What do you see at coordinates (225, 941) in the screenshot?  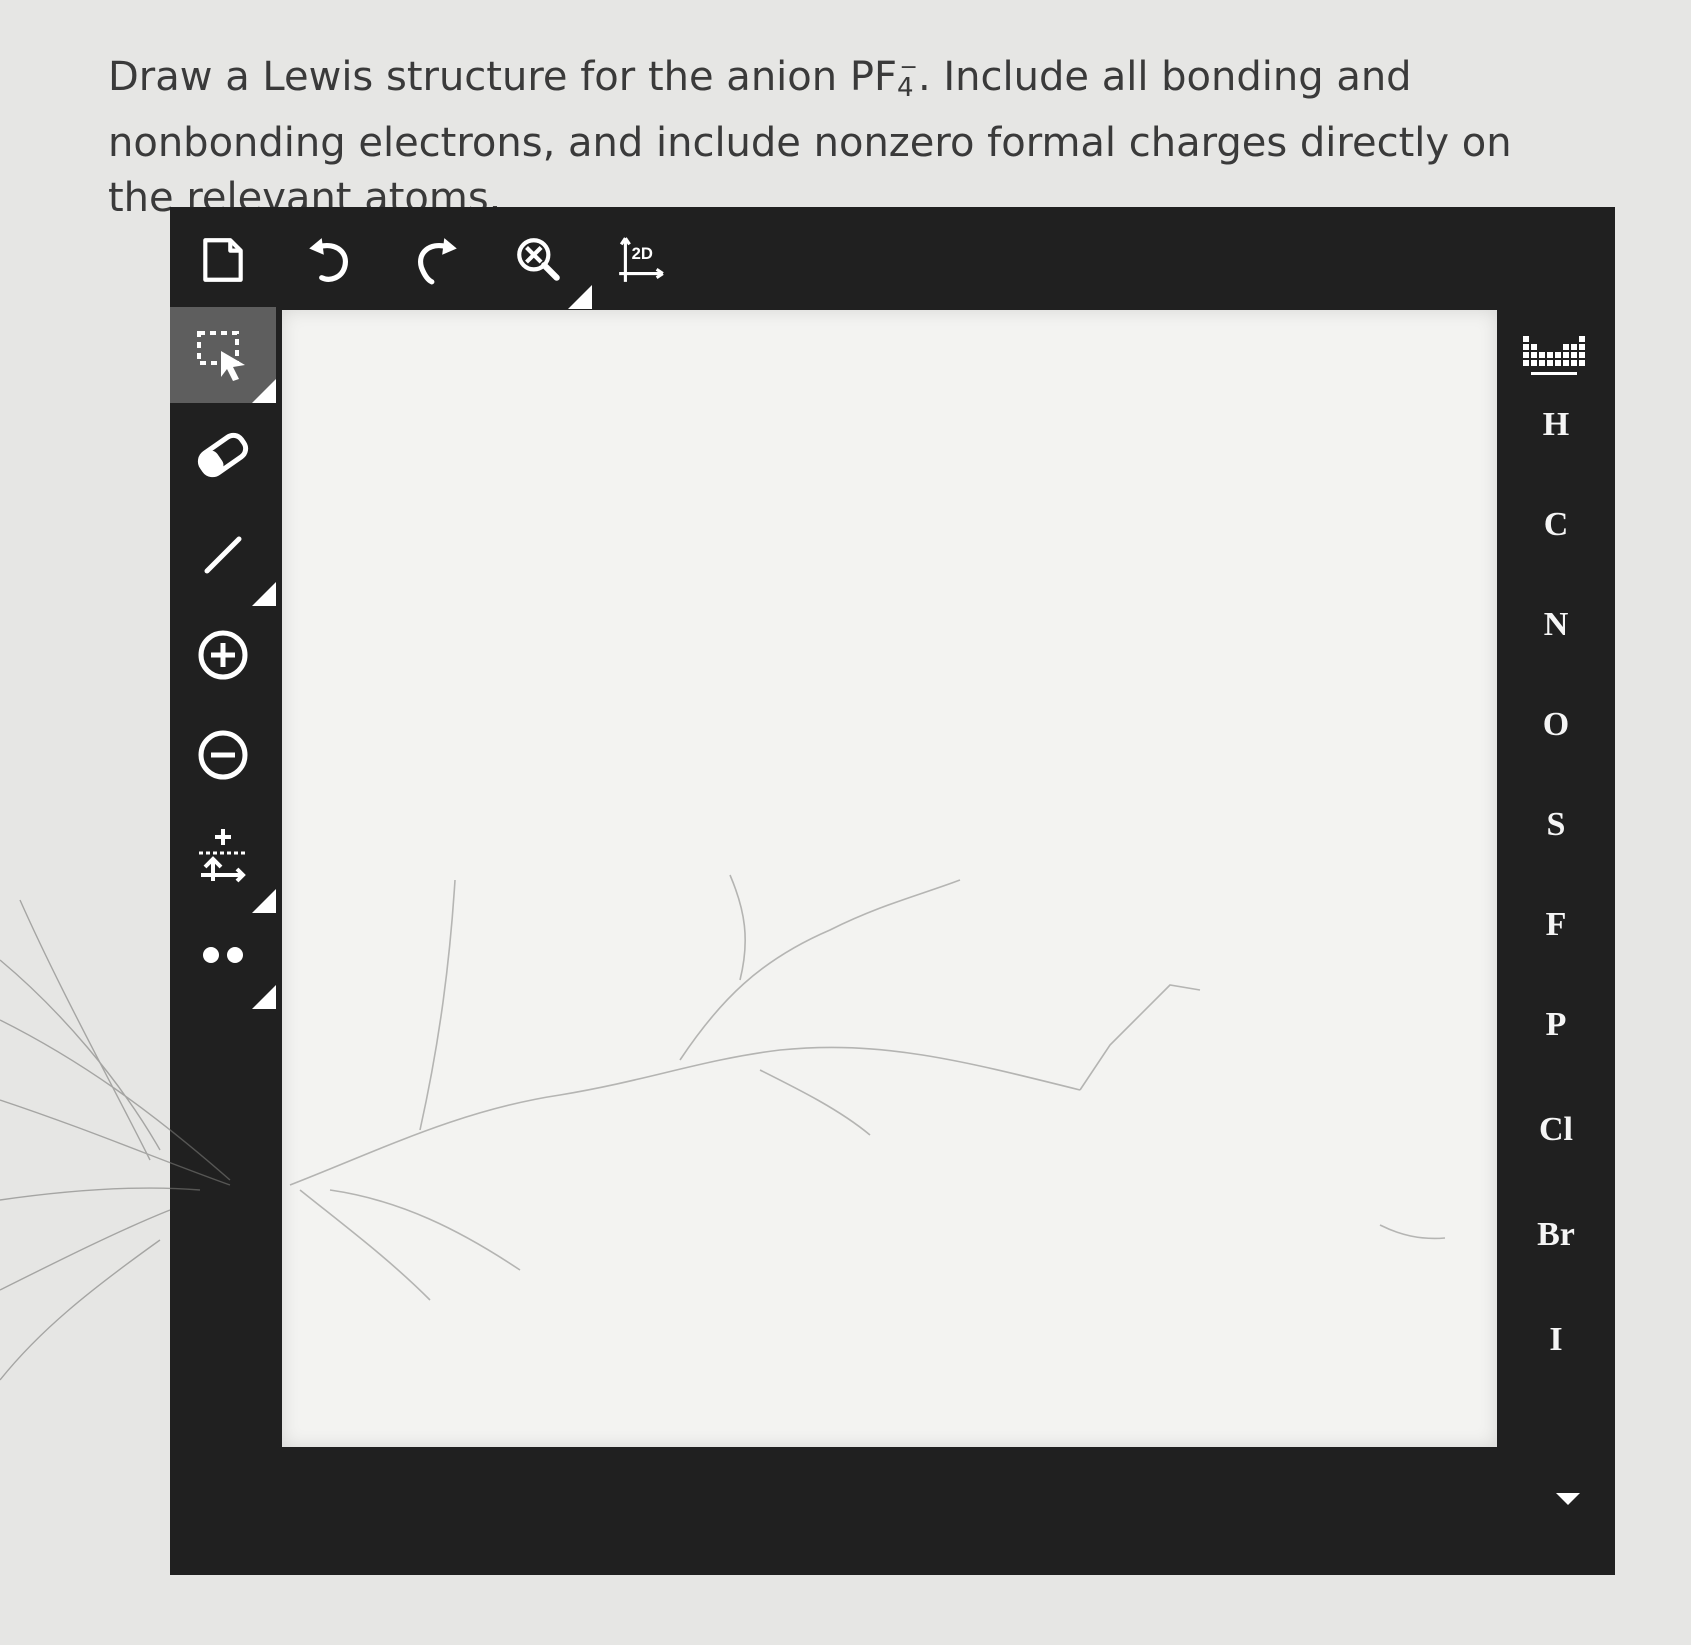 I see `left-toolbar` at bounding box center [225, 941].